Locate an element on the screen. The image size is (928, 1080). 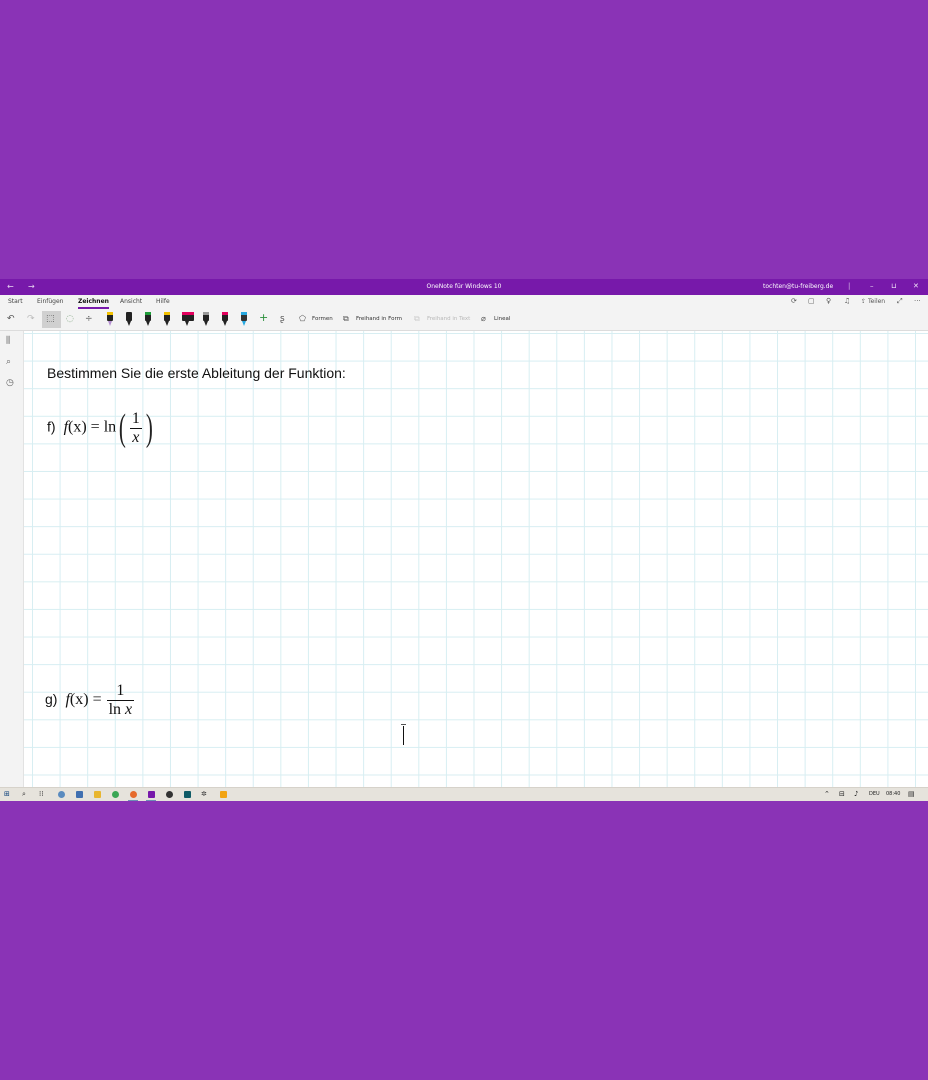
problem-g-den-x: x is located at coordinates (129, 709).